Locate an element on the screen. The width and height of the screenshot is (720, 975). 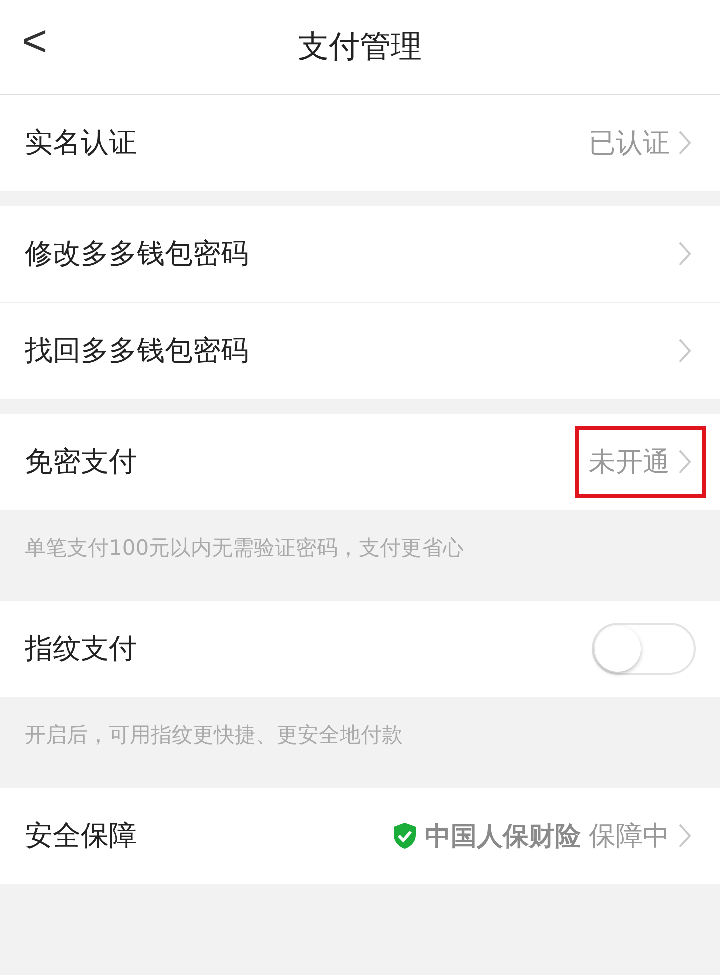
toggle-switch is located at coordinates (644, 649).